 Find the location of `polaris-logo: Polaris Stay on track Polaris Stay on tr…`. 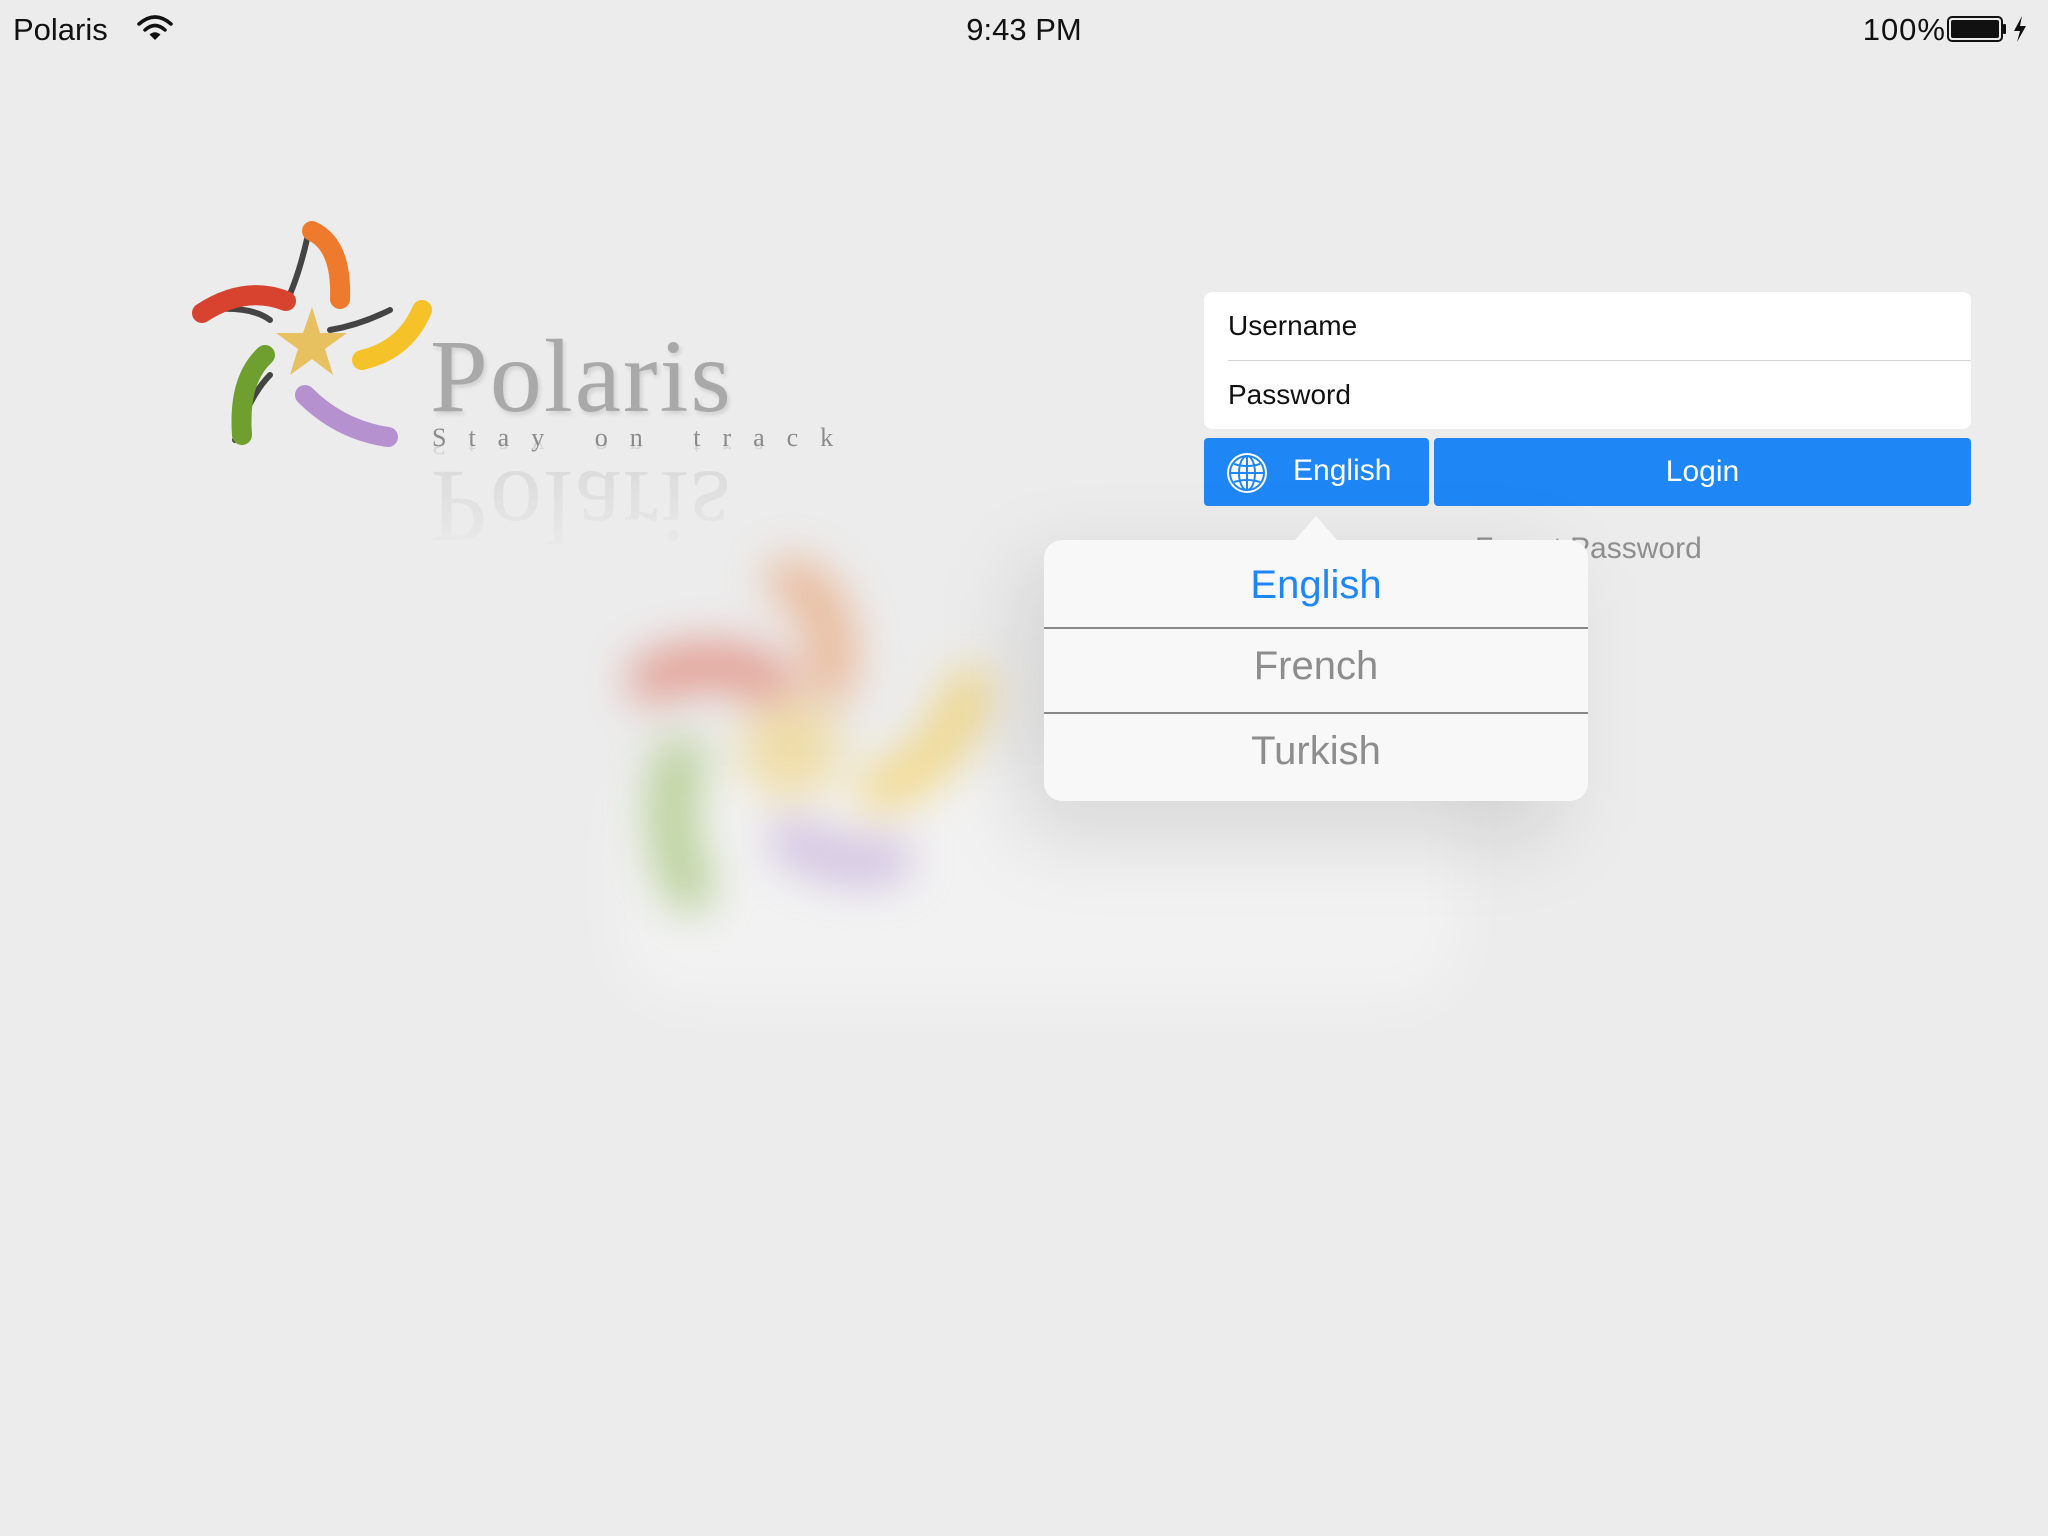

polaris-logo: Polaris Stay on track Polaris Stay on tr… is located at coordinates (511, 390).